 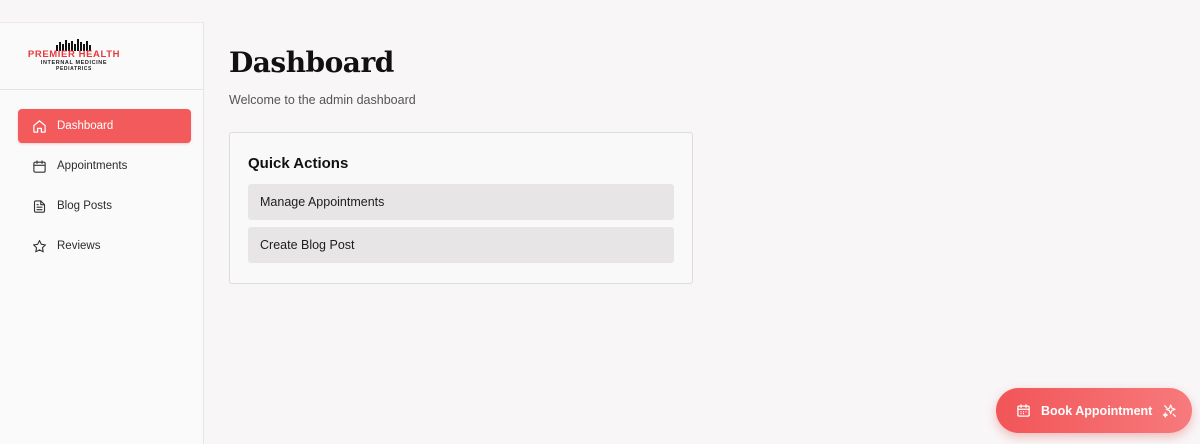 What do you see at coordinates (104, 246) in the screenshot?
I see `sidebar-item-reviews: Reviews` at bounding box center [104, 246].